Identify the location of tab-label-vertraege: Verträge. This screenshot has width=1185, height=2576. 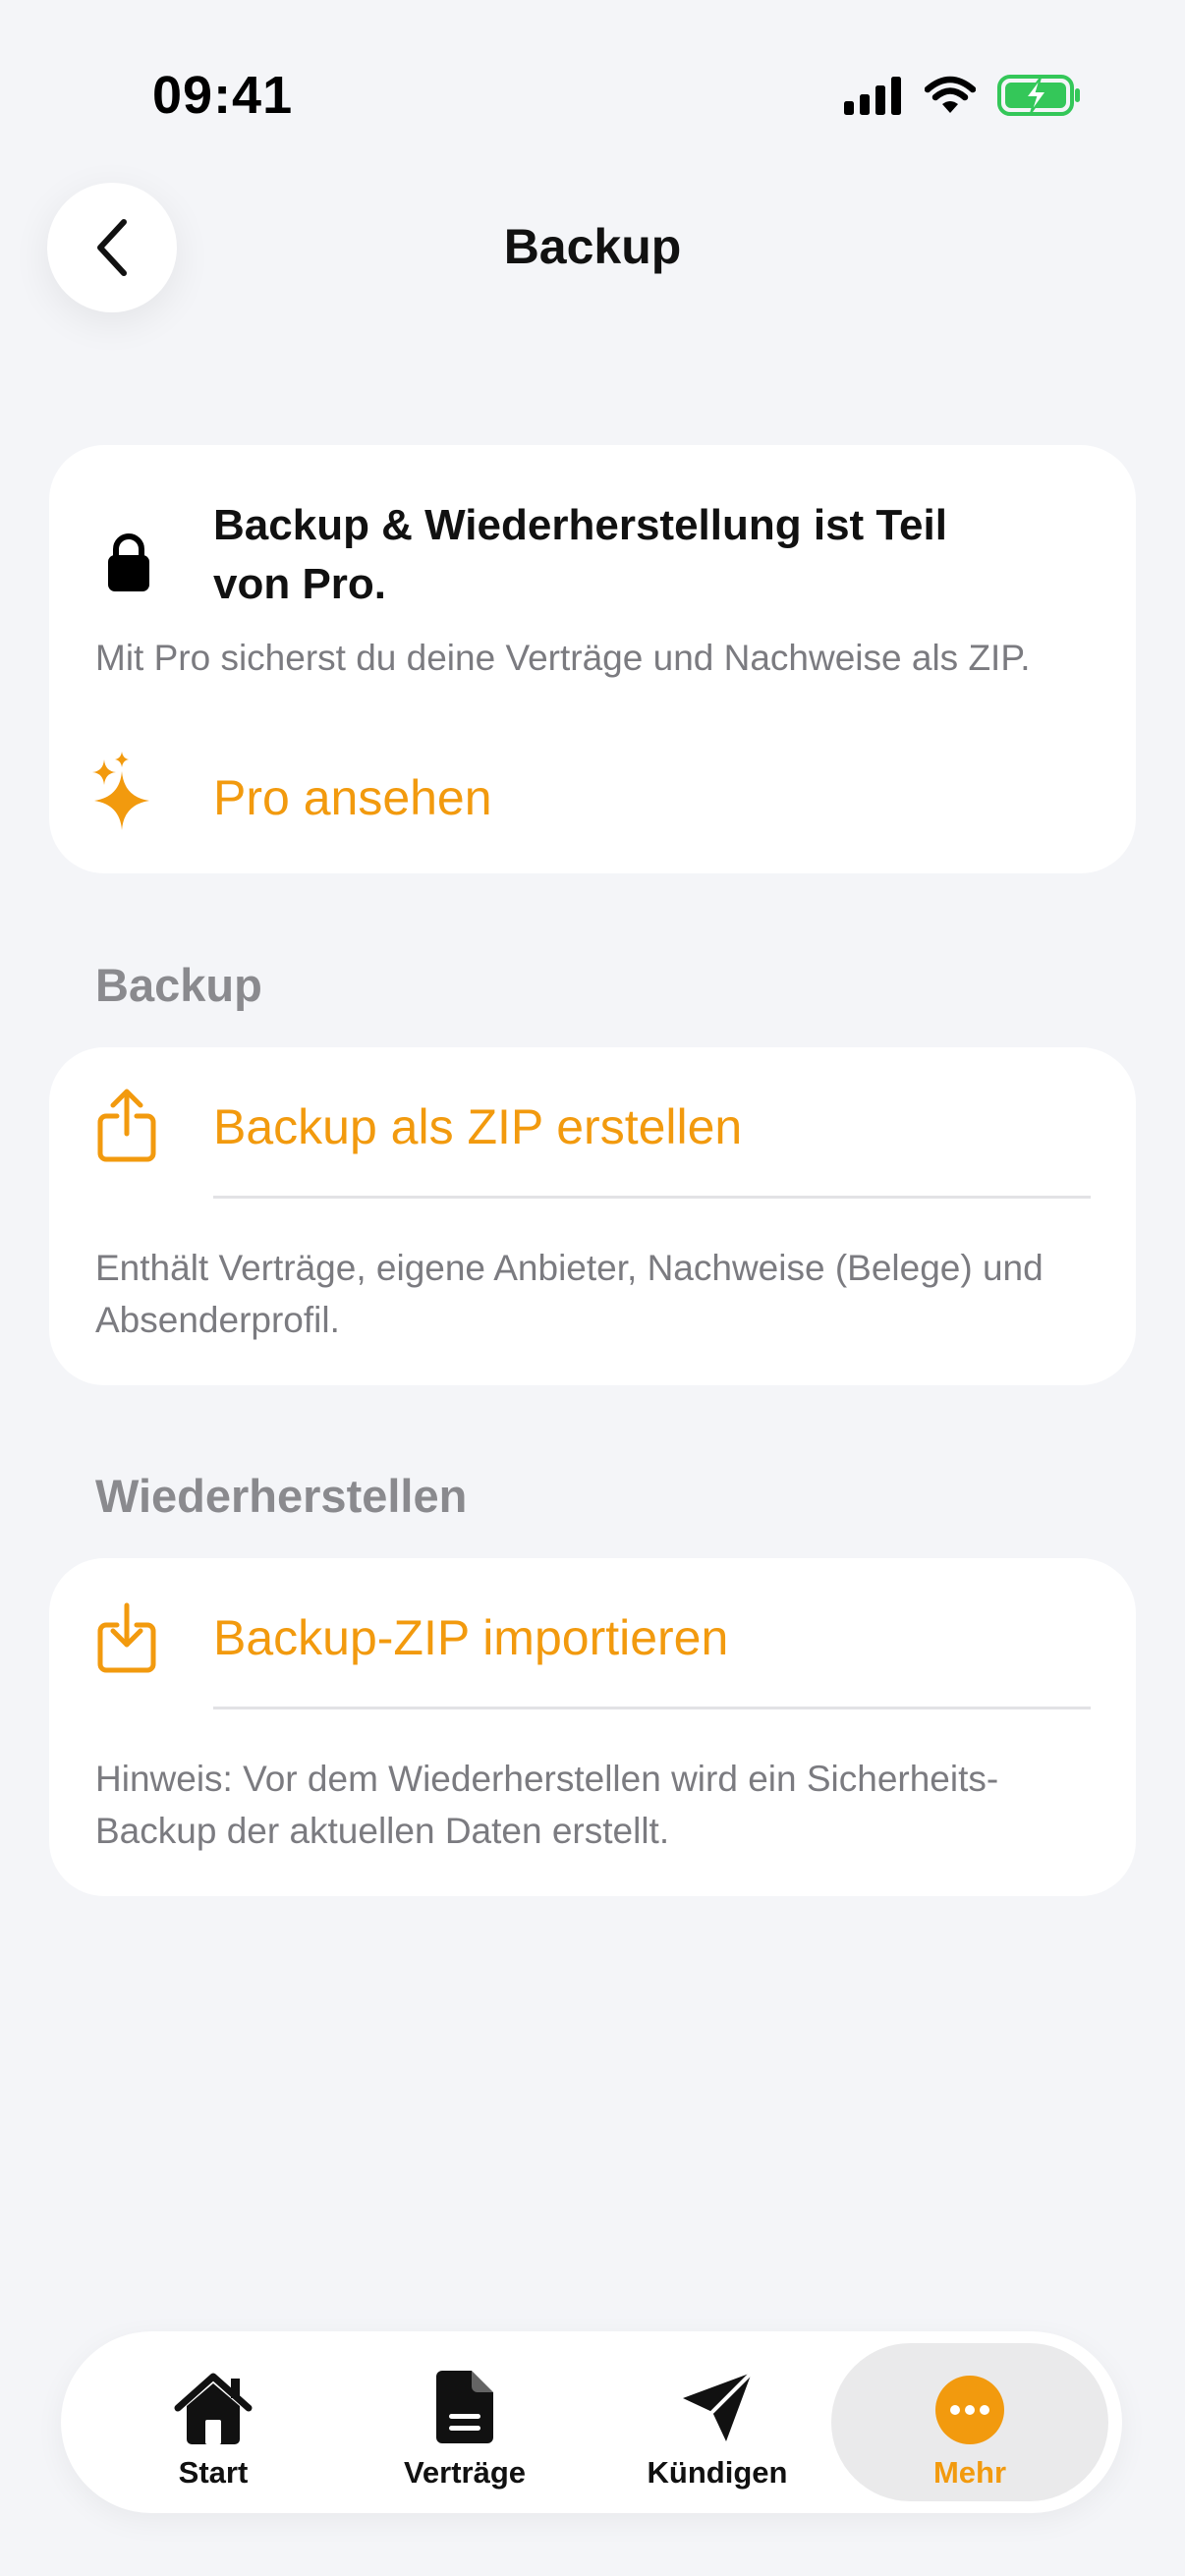
(465, 2472).